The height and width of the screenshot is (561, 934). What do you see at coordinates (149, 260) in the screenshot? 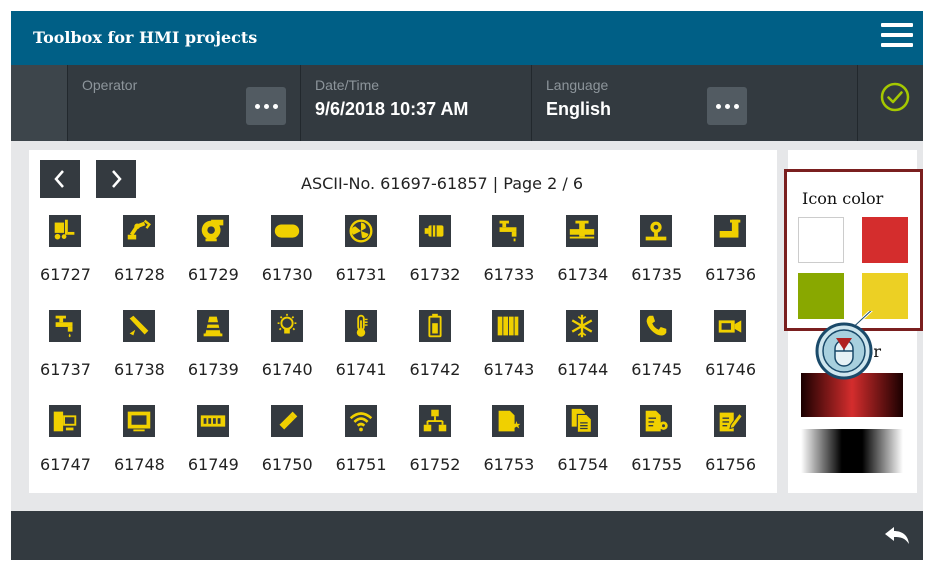
I see `icon-cell: 61728` at bounding box center [149, 260].